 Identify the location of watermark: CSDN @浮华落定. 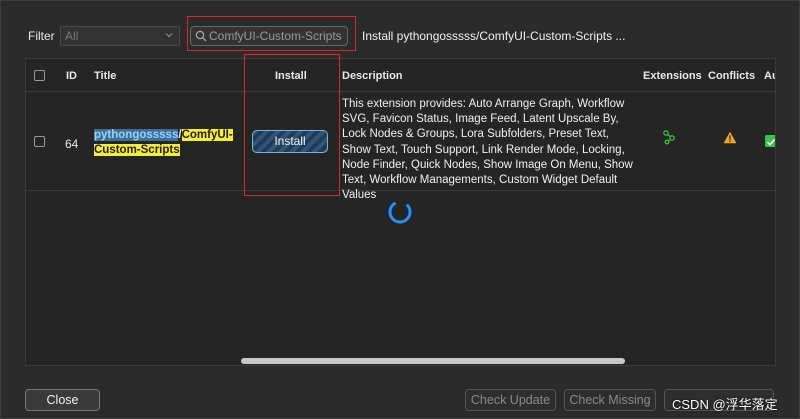
(725, 404).